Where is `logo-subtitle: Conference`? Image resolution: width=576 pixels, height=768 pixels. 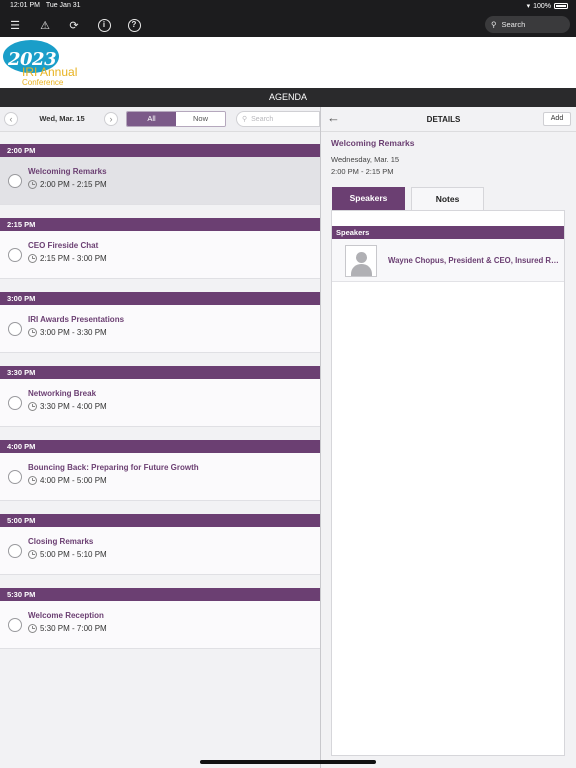 logo-subtitle: Conference is located at coordinates (43, 82).